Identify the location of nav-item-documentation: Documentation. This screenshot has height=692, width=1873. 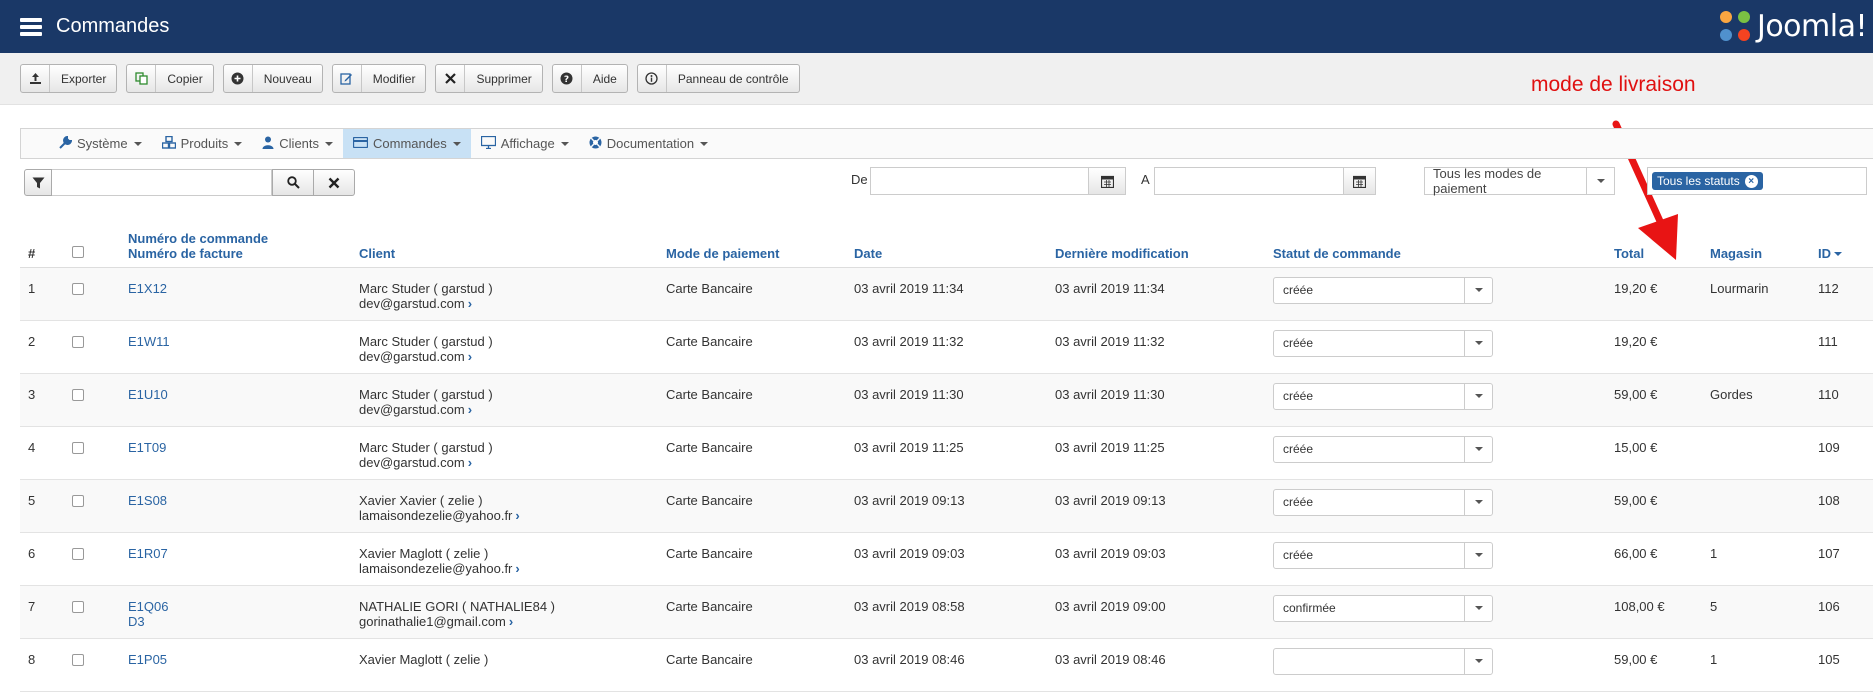
(648, 143).